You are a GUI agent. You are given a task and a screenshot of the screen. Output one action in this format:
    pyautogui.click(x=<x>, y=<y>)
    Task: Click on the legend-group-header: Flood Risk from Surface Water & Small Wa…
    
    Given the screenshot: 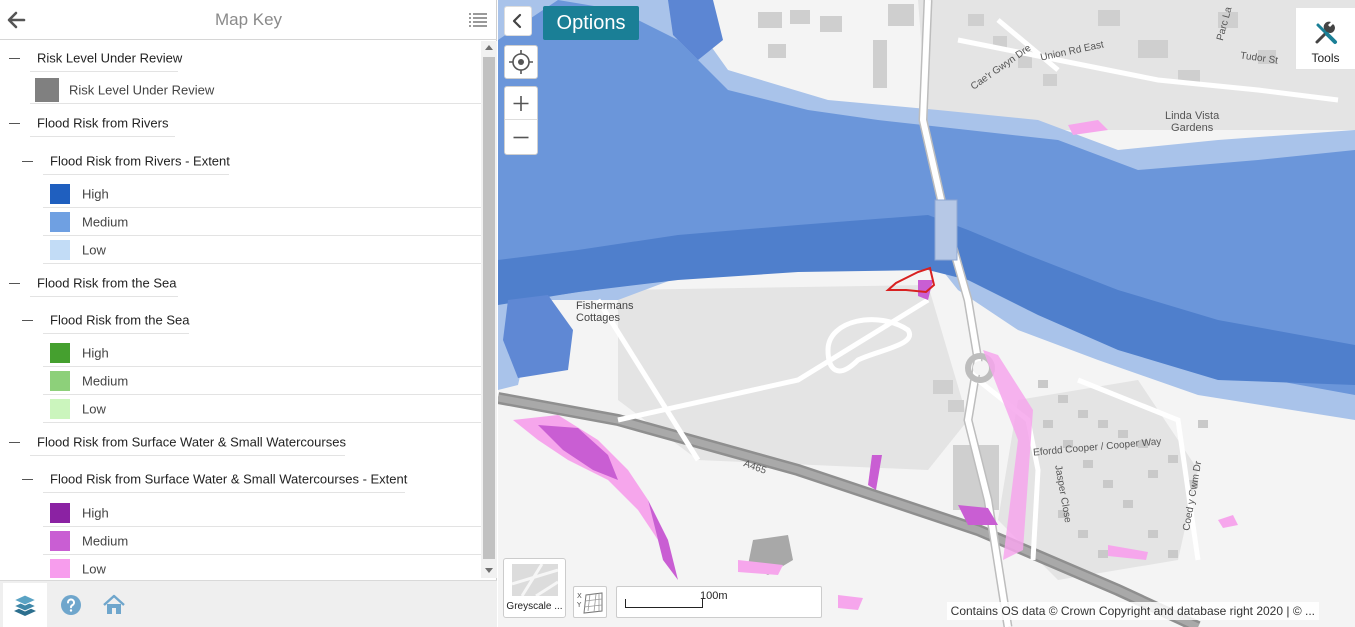 What is the action you would take?
    pyautogui.click(x=240, y=442)
    